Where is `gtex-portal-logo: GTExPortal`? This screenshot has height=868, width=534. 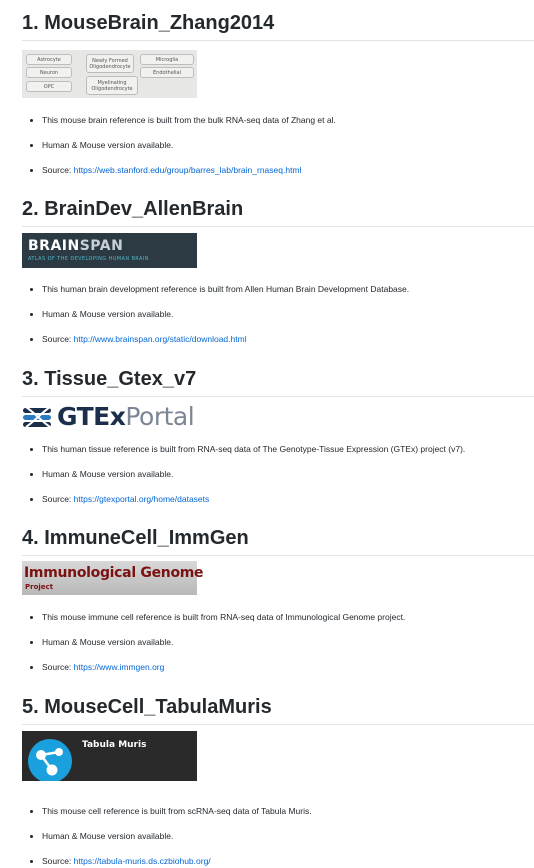
gtex-portal-logo: GTExPortal is located at coordinates (111, 416).